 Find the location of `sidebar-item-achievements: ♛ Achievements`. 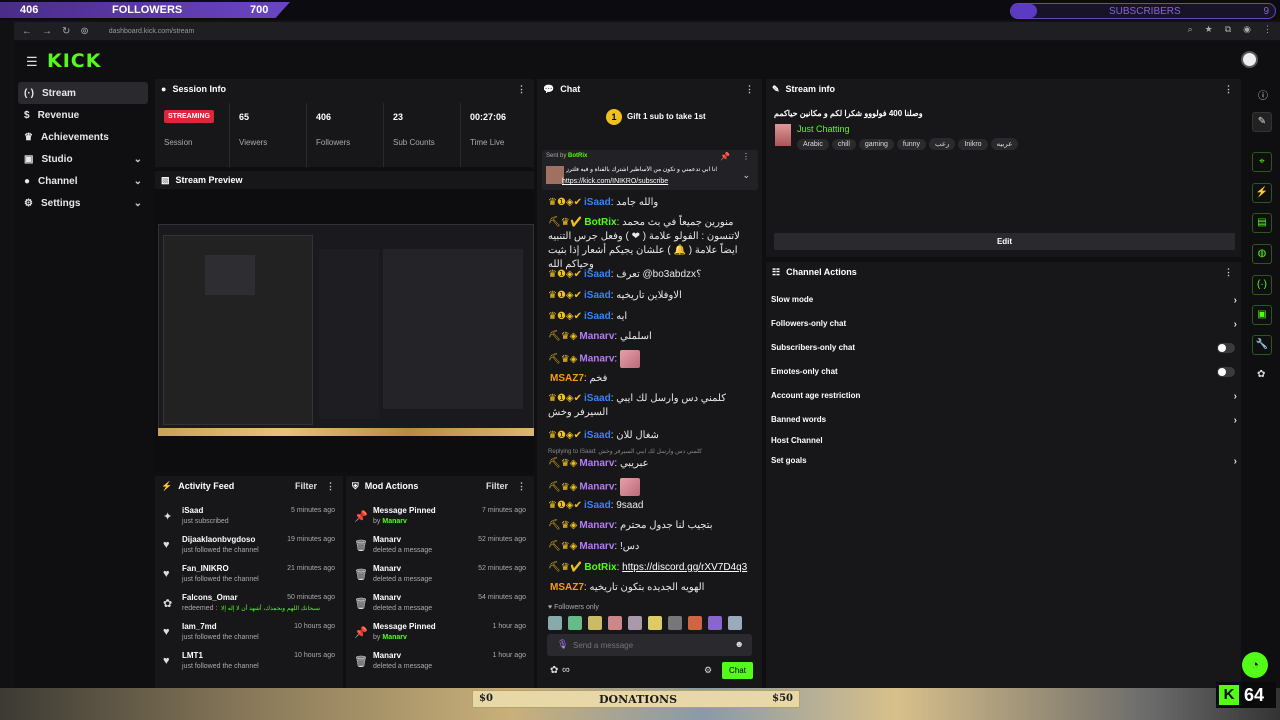

sidebar-item-achievements: ♛ Achievements is located at coordinates (83, 137).